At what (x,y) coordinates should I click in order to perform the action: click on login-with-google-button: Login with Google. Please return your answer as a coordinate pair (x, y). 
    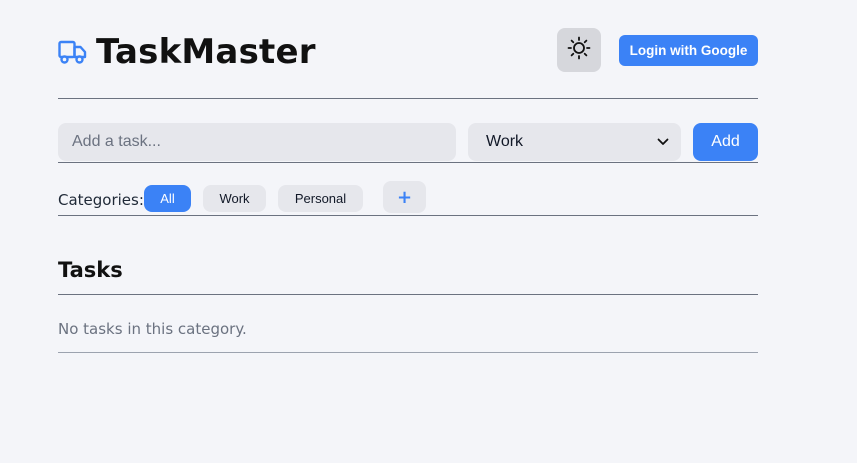
    Looking at the image, I should click on (688, 50).